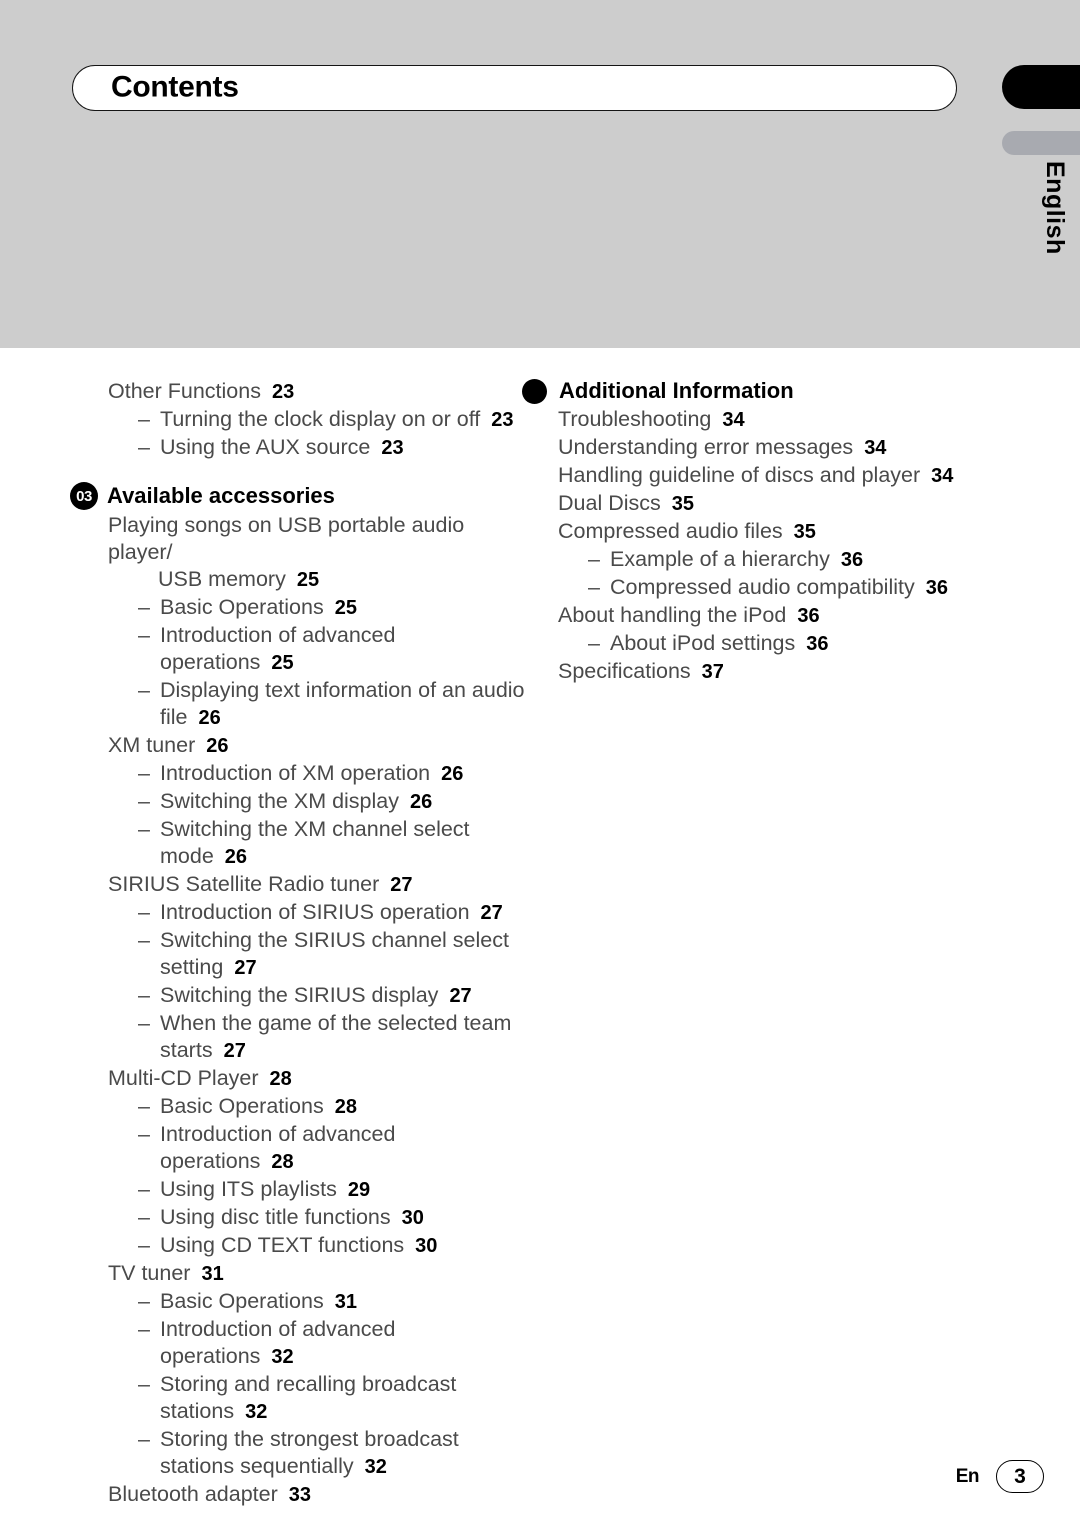 The height and width of the screenshot is (1529, 1080). I want to click on toc-entry: SIRIUS Satellite Radio tuner 27, so click(318, 885).